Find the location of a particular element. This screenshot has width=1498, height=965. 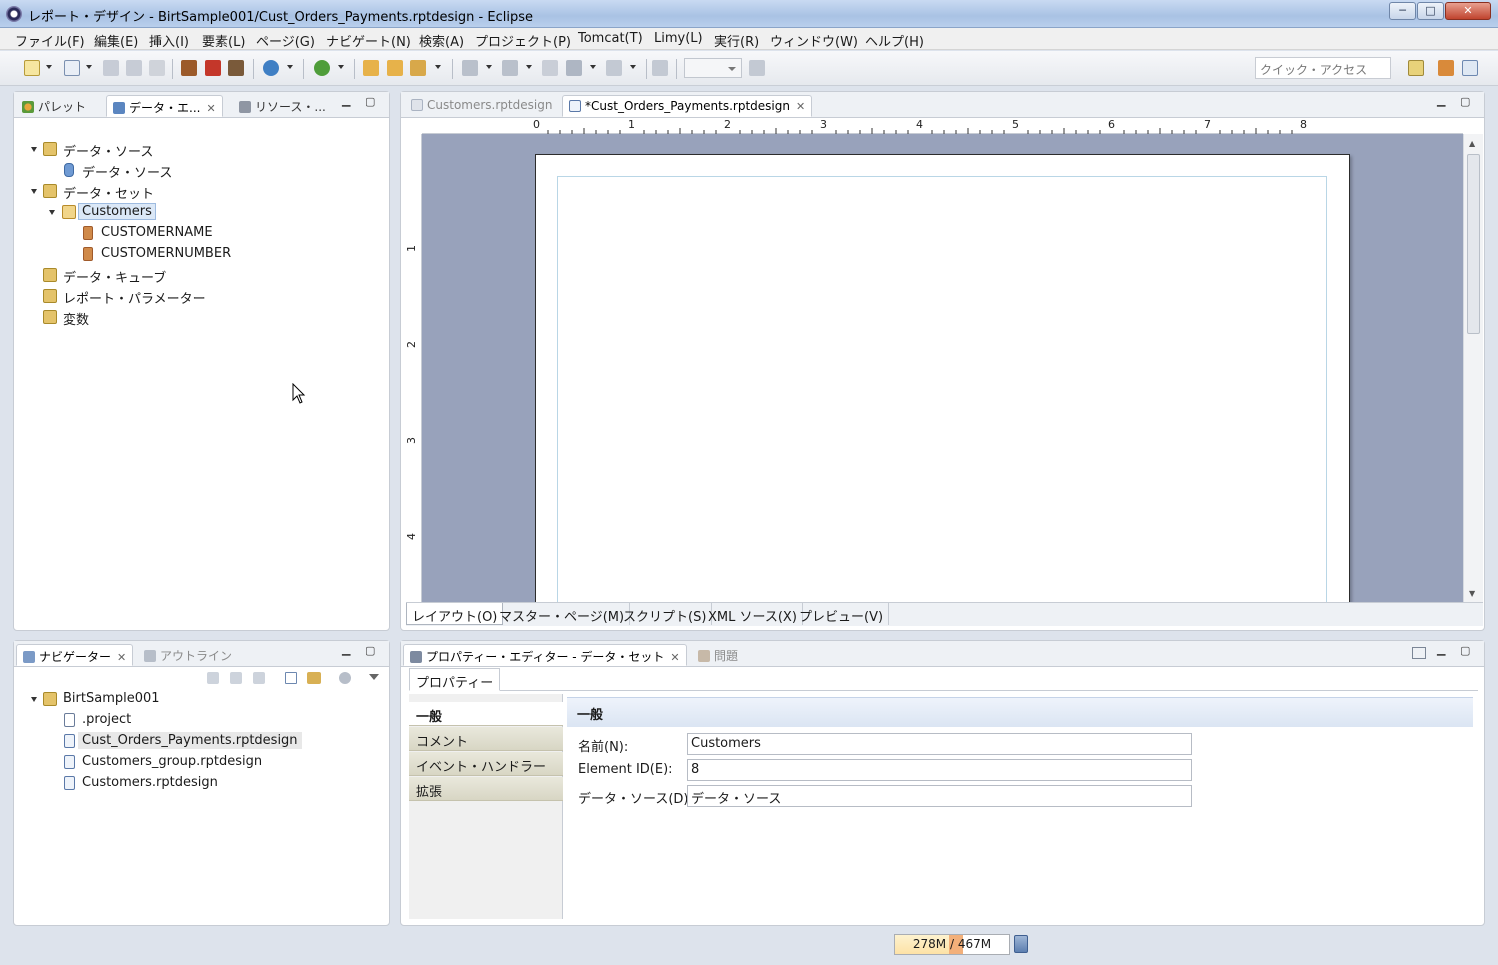

tab-data-explorer: データ・エ... ✕ is located at coordinates (164, 106).